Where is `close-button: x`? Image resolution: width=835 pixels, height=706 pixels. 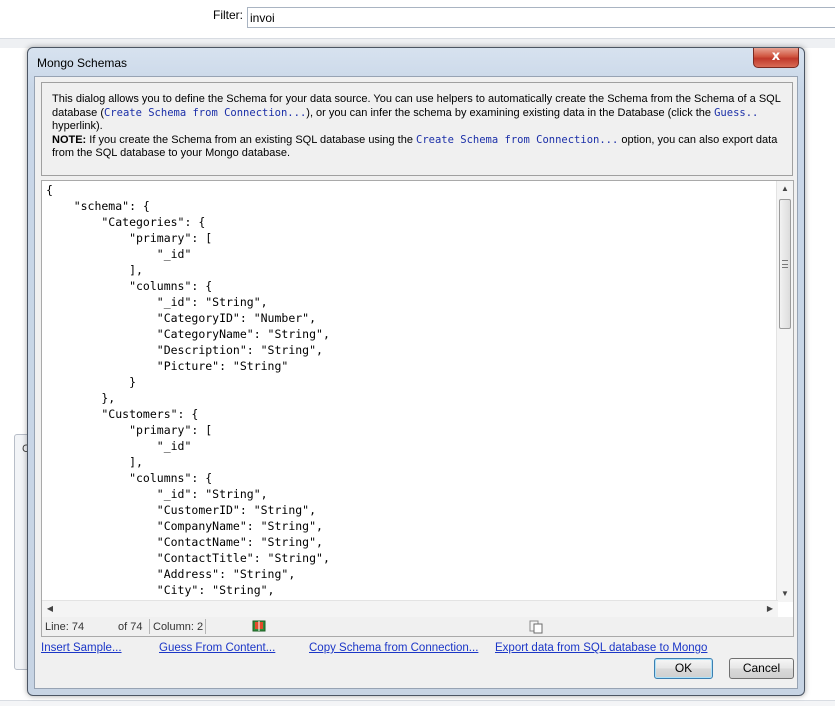
close-button: x is located at coordinates (776, 58).